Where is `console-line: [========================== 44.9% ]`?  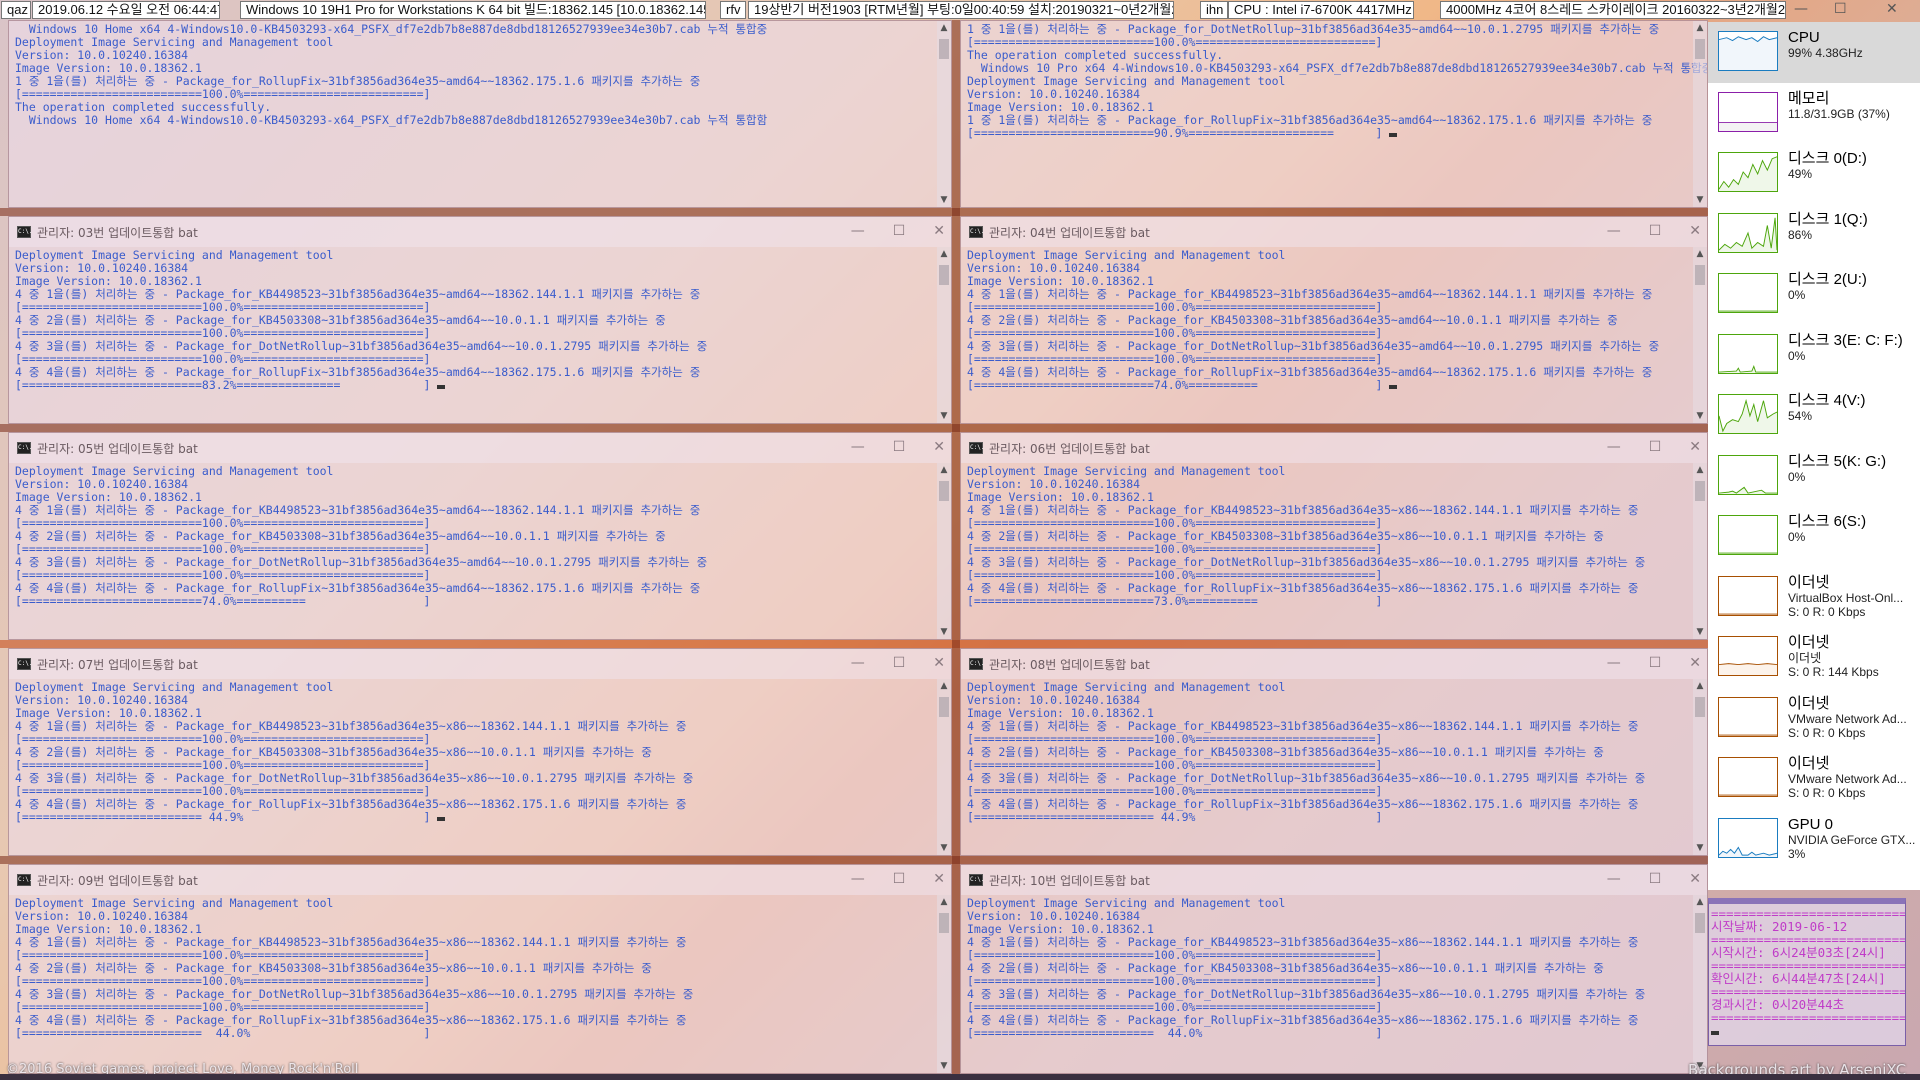
console-line: [========================== 44.9% ] is located at coordinates (1175, 817).